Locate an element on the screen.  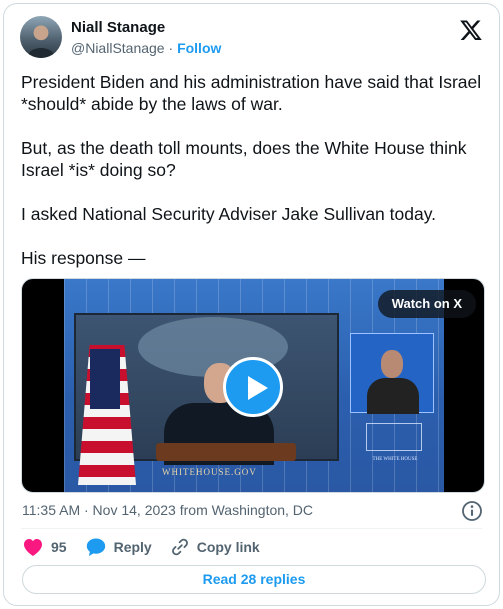
briefing-room-backdrop is located at coordinates (206, 399).